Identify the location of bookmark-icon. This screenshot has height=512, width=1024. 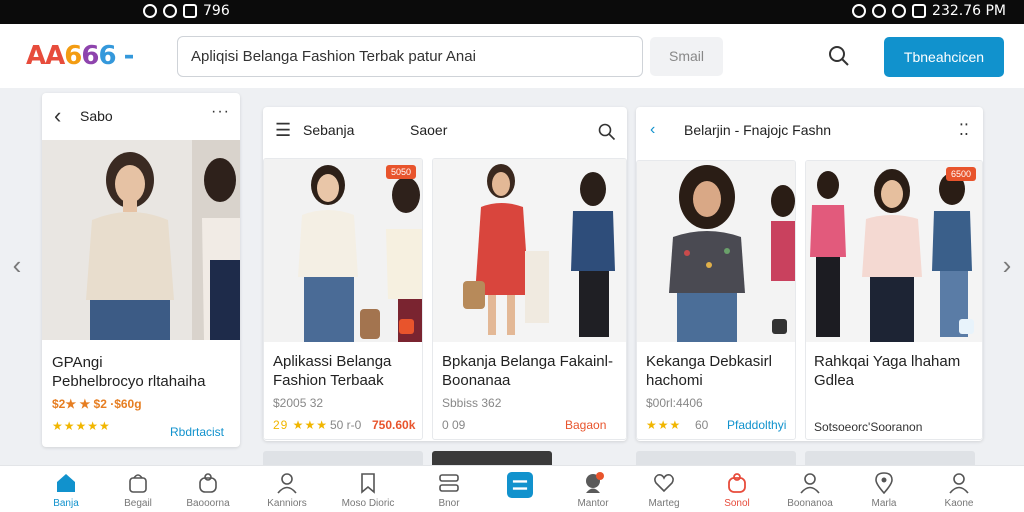
(368, 483).